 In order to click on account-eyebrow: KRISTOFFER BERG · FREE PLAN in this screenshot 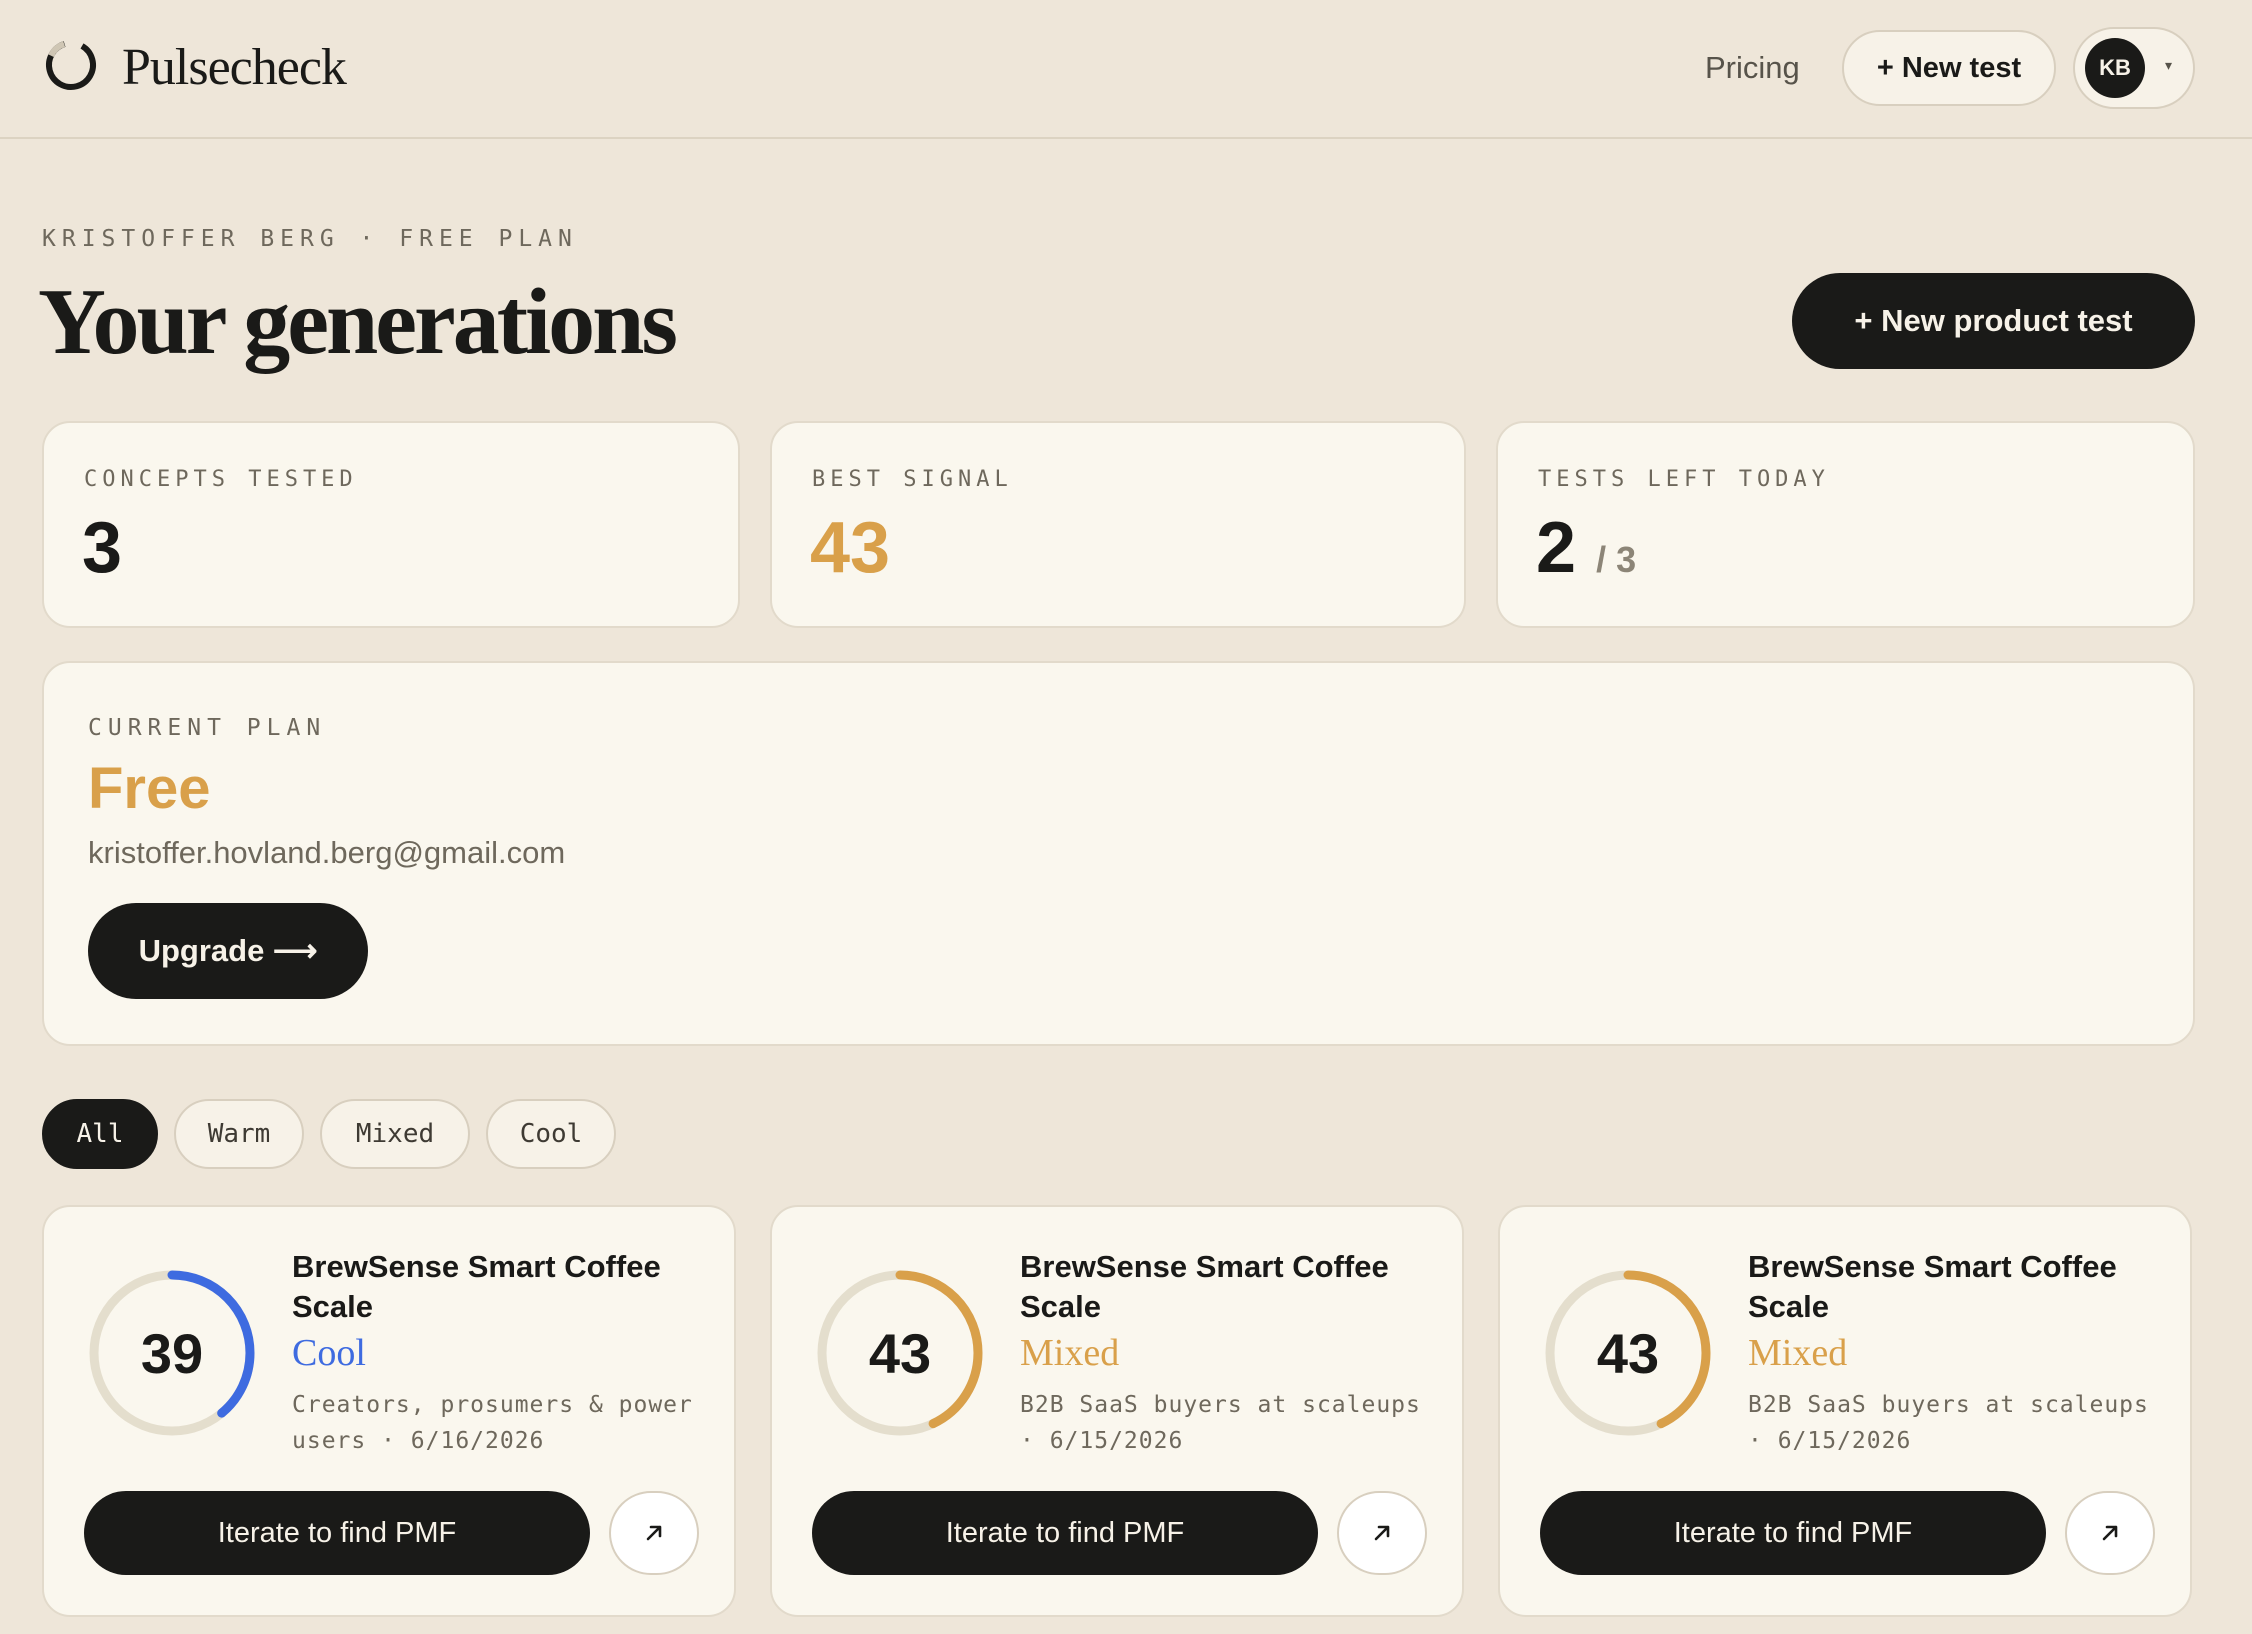, I will do `click(310, 239)`.